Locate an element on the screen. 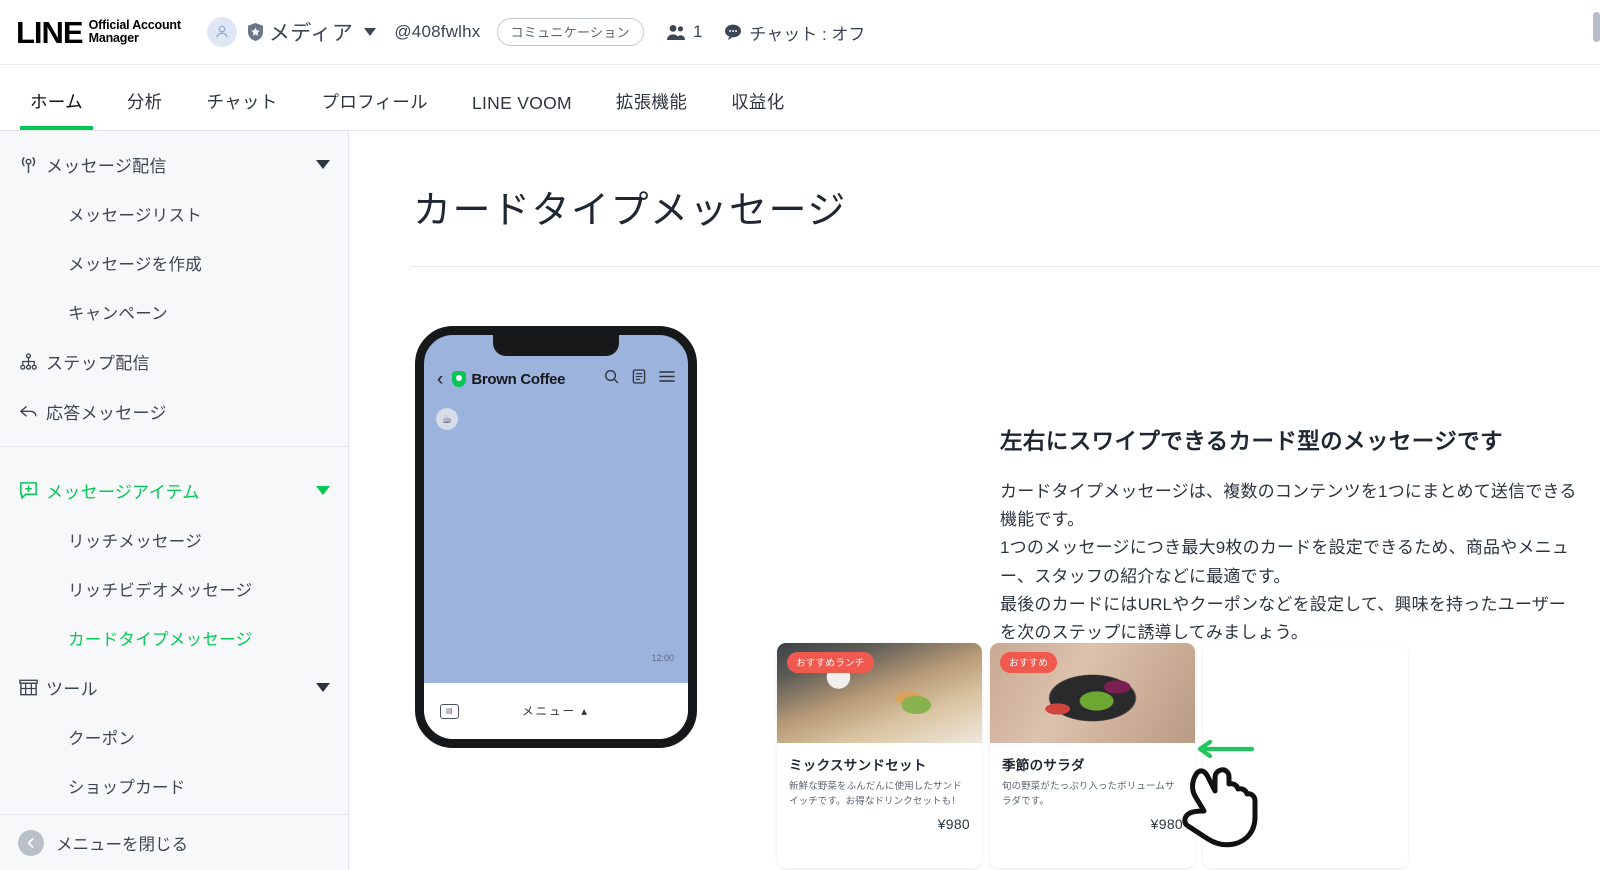 This screenshot has height=870, width=1600. account-type-badge: コミュニケーション is located at coordinates (570, 32).